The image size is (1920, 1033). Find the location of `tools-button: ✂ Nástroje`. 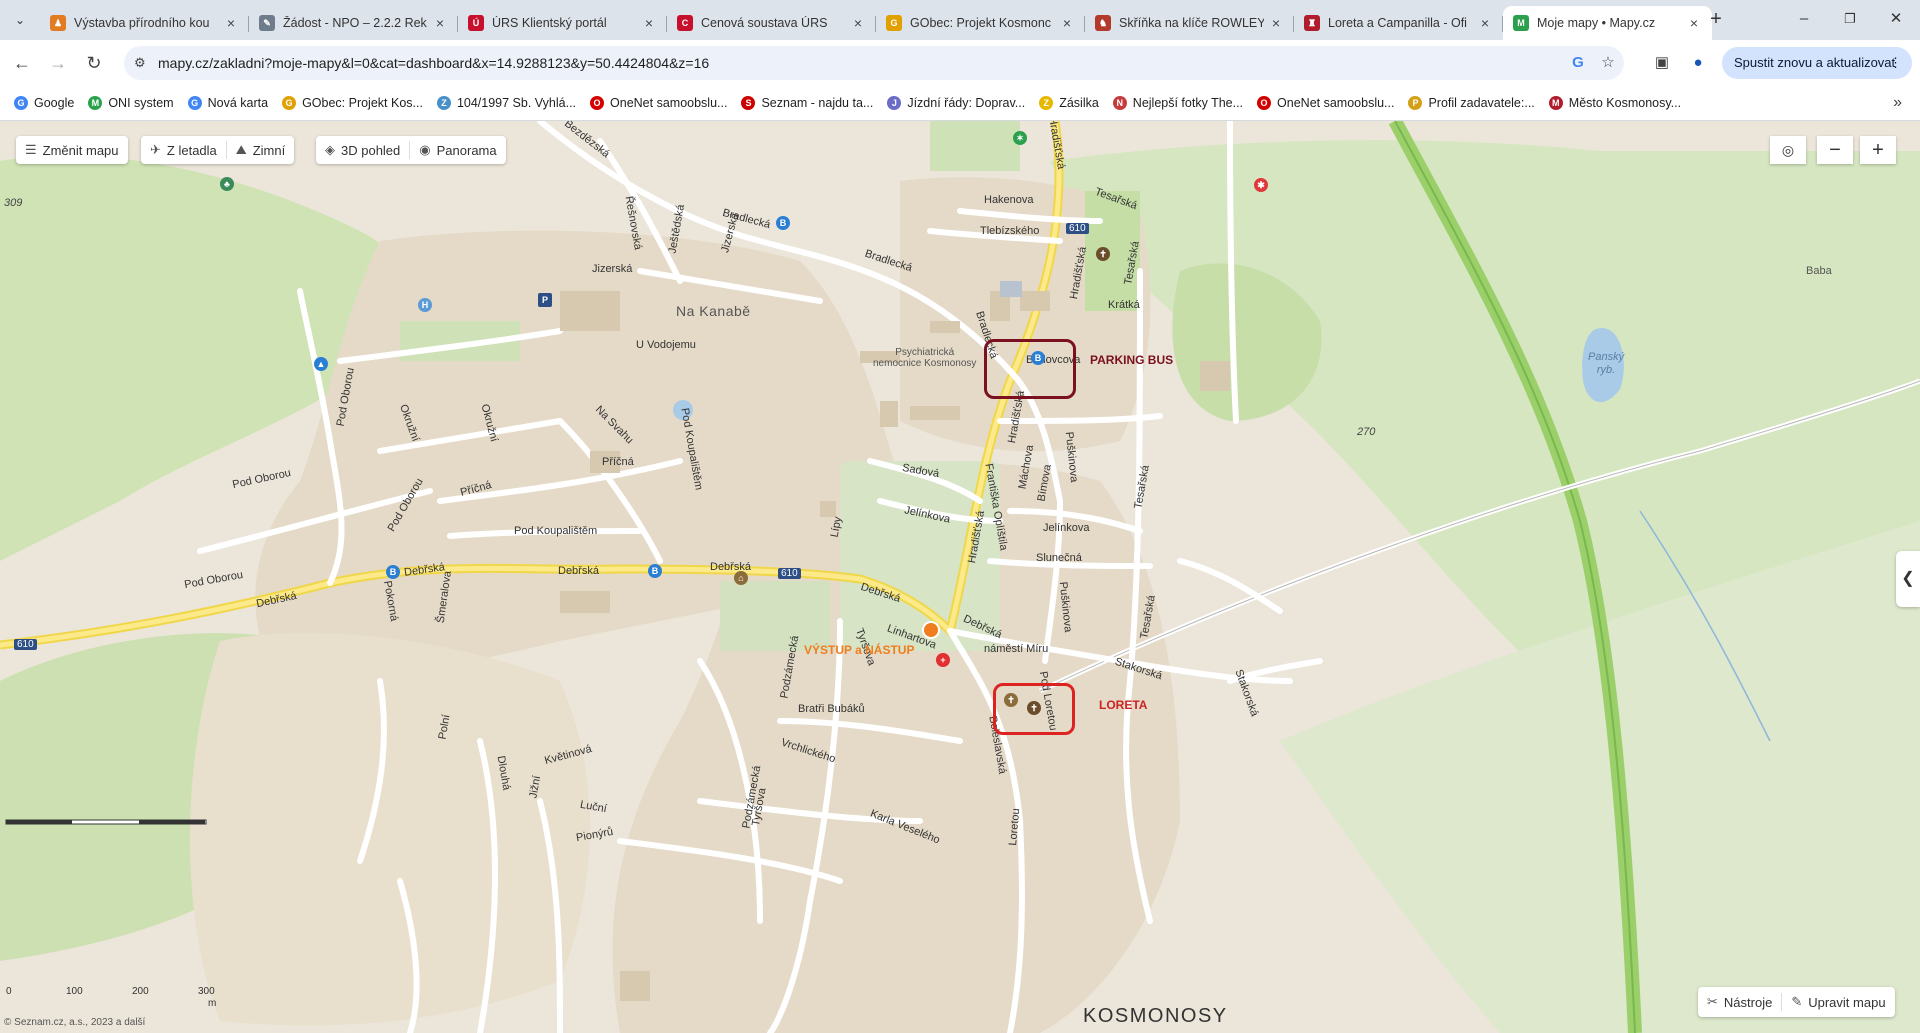

tools-button: ✂ Nástroje is located at coordinates (1739, 1002).